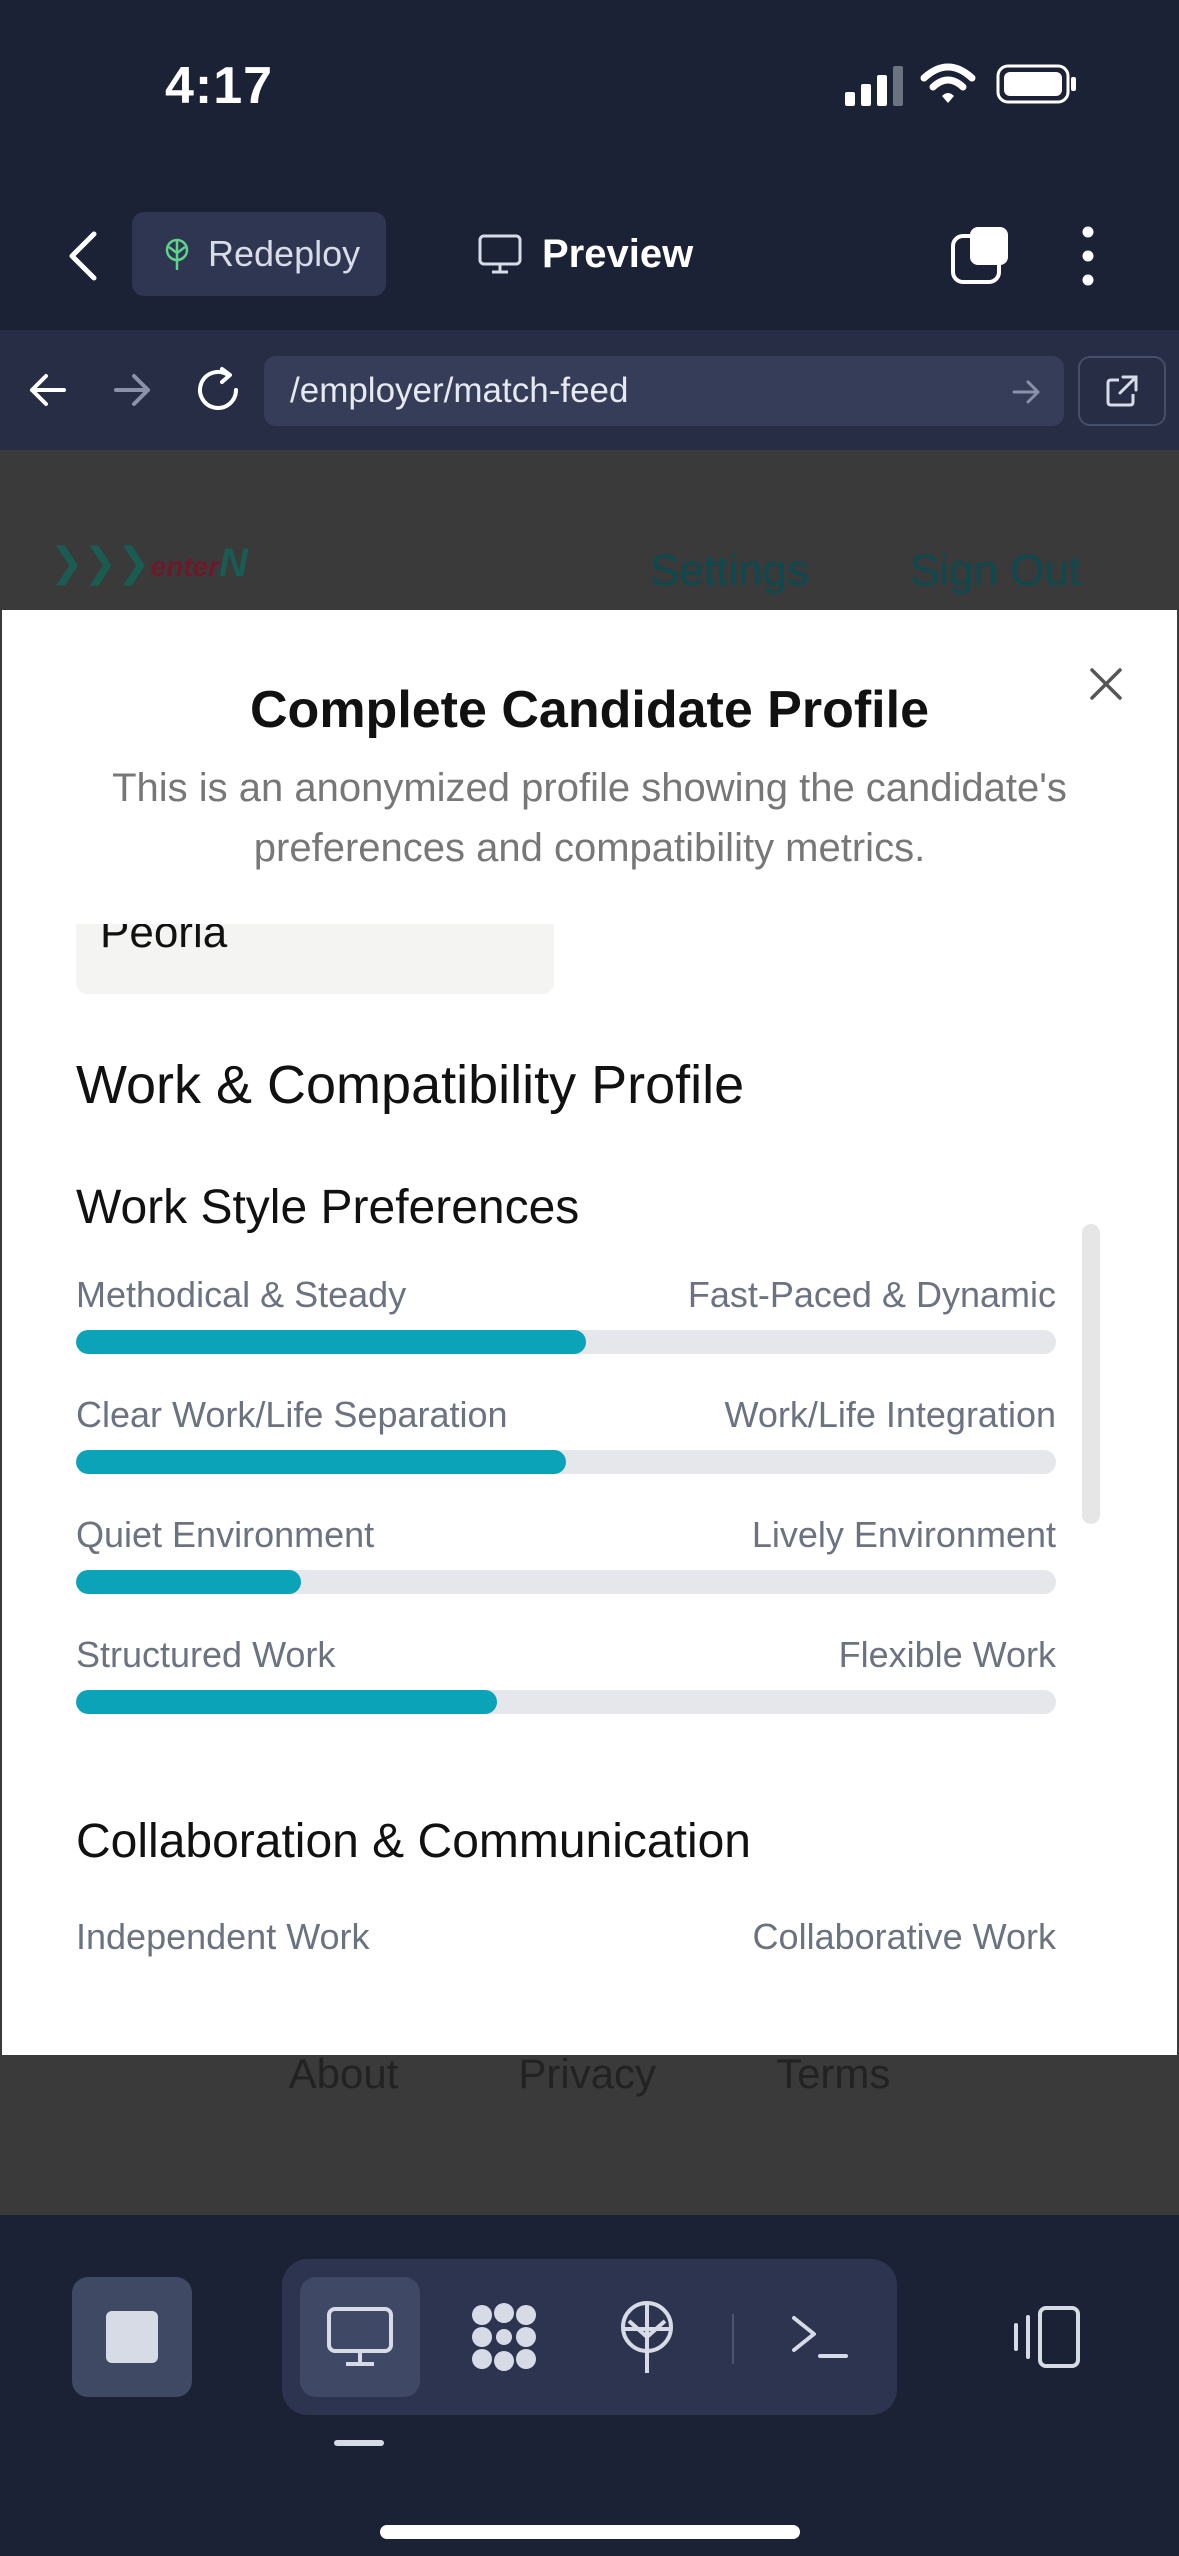  Describe the element at coordinates (206, 1654) in the screenshot. I see `slider-left-label: Structured Work` at that location.